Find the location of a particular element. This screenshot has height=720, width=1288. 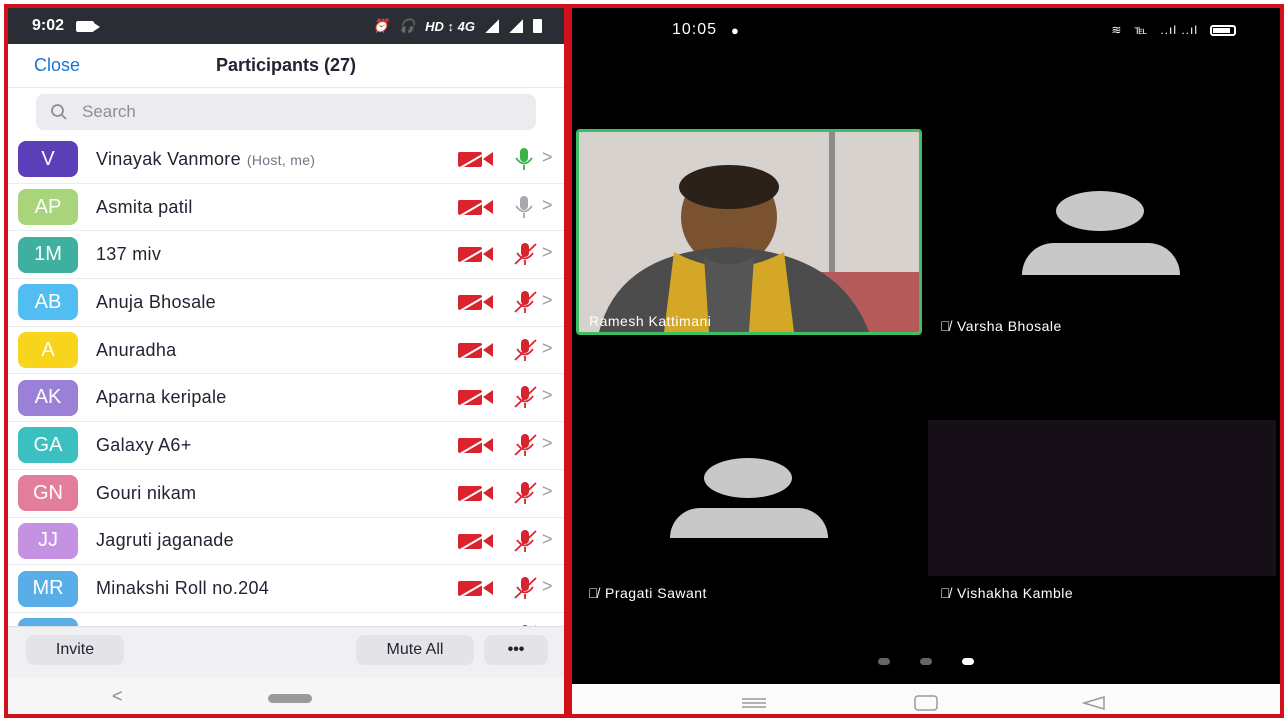

video-tile-3: 🎙̸ Pragati Sawant is located at coordinates (749, 512).